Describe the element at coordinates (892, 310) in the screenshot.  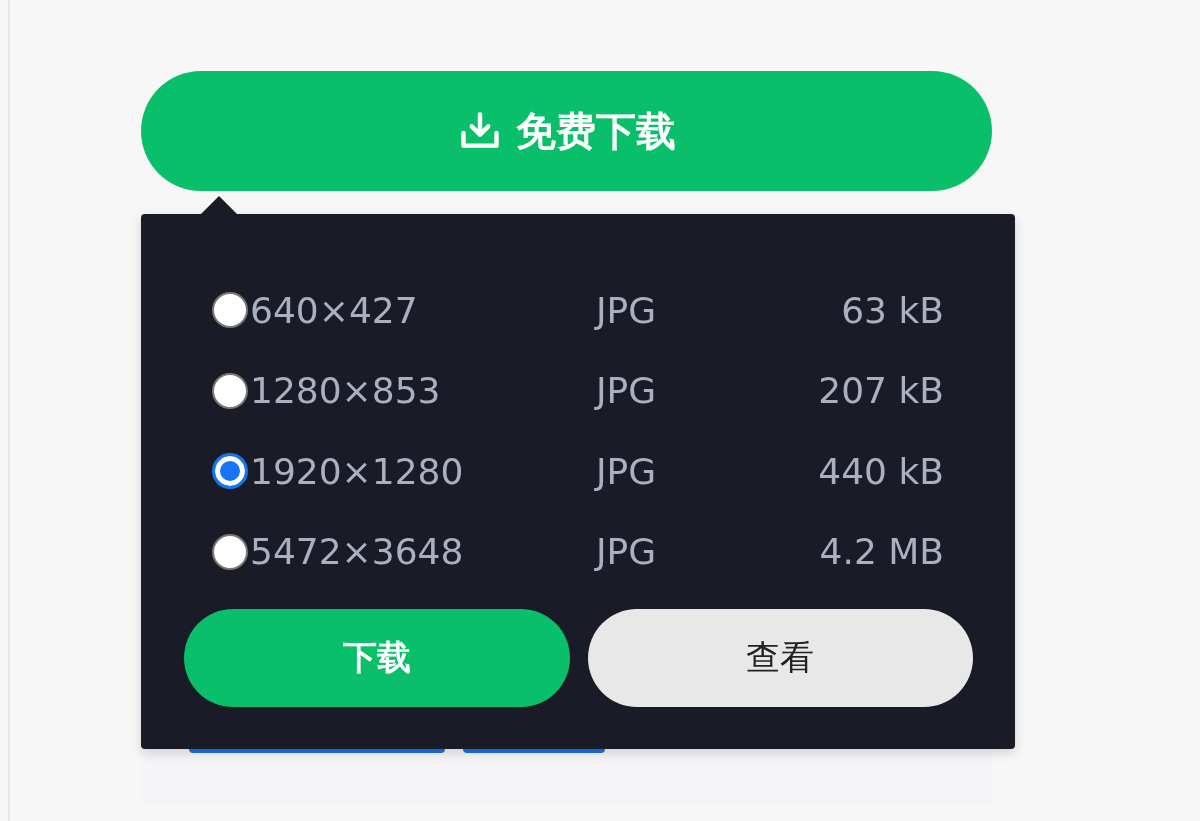
I see `file-size-text: 63 kB` at that location.